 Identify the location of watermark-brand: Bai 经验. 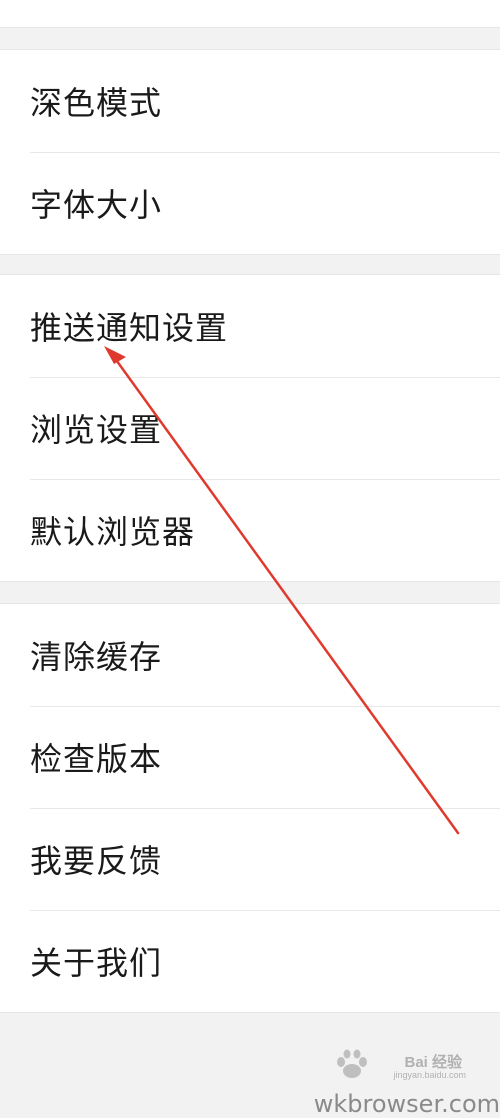
(433, 1062).